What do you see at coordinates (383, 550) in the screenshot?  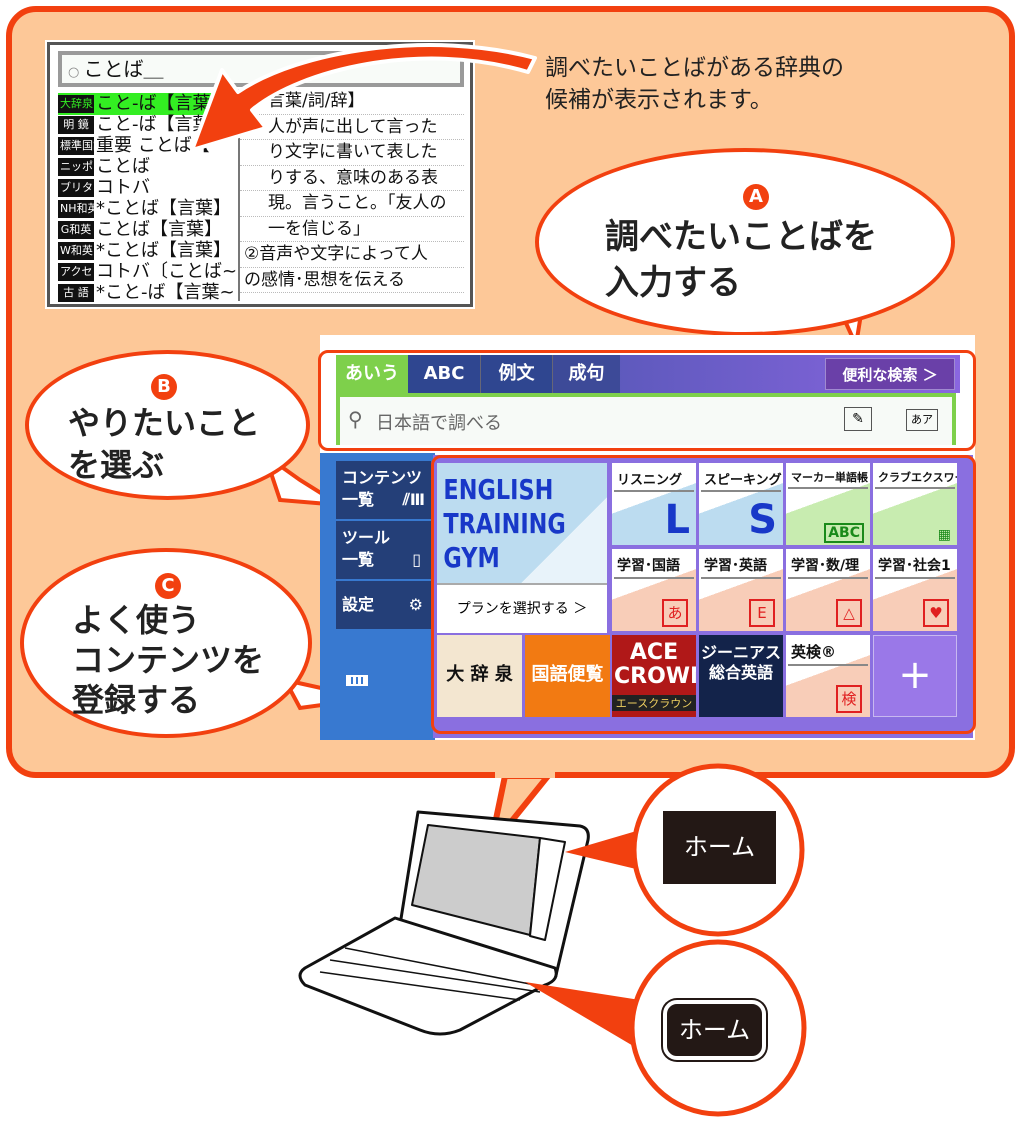 I see `sidebar-item-tools: ツール 一覧 ▯` at bounding box center [383, 550].